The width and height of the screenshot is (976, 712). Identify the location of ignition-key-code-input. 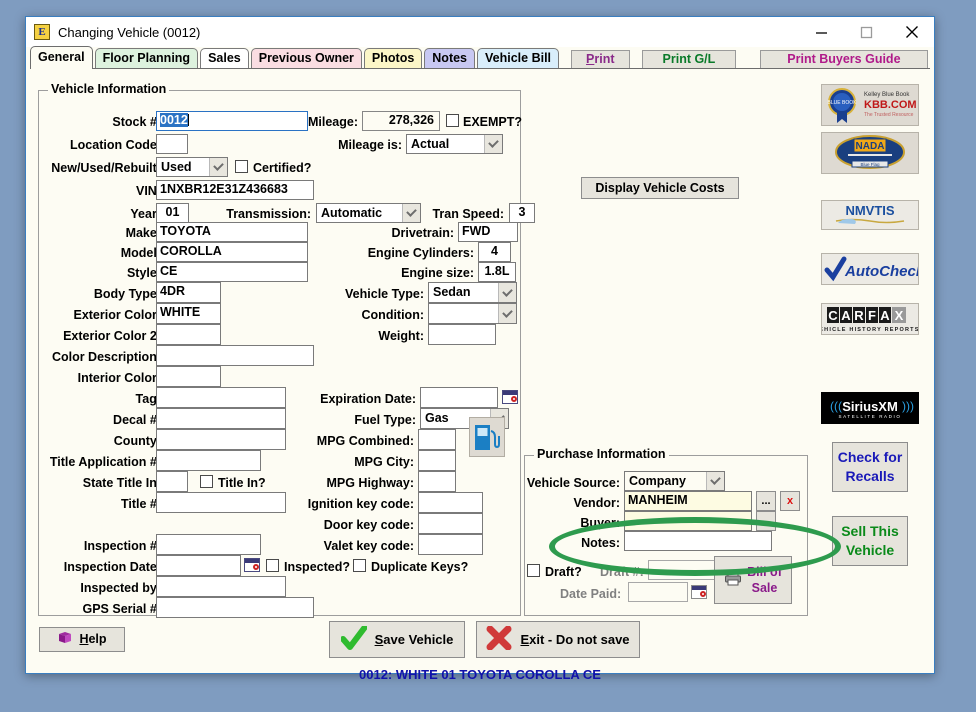
(450, 502).